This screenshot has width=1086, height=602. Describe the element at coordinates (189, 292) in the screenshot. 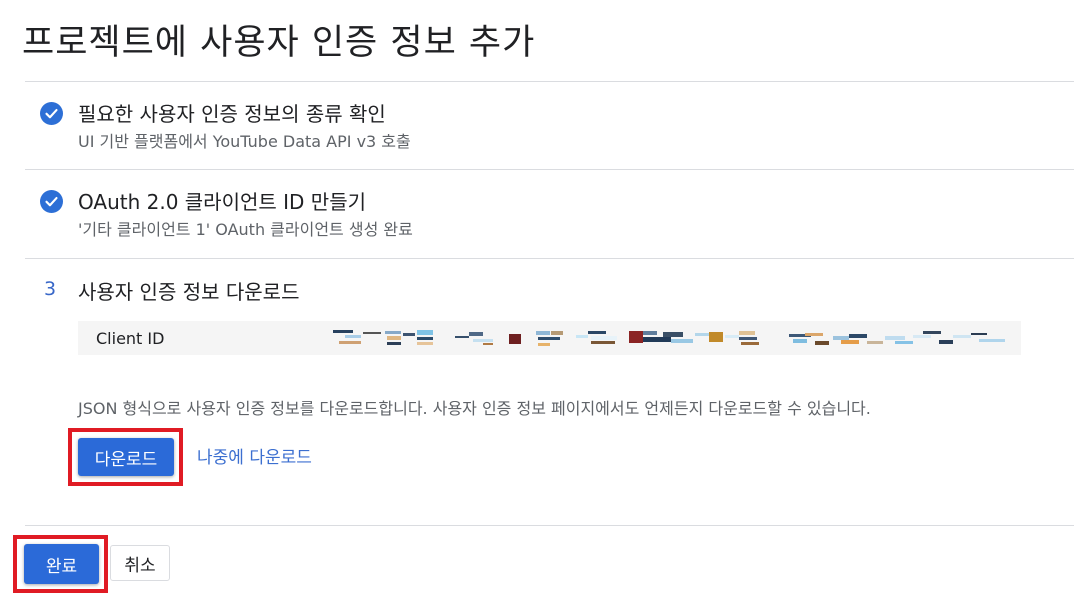

I see `step-3-title: 사용자 인증 정보 다운로드` at that location.